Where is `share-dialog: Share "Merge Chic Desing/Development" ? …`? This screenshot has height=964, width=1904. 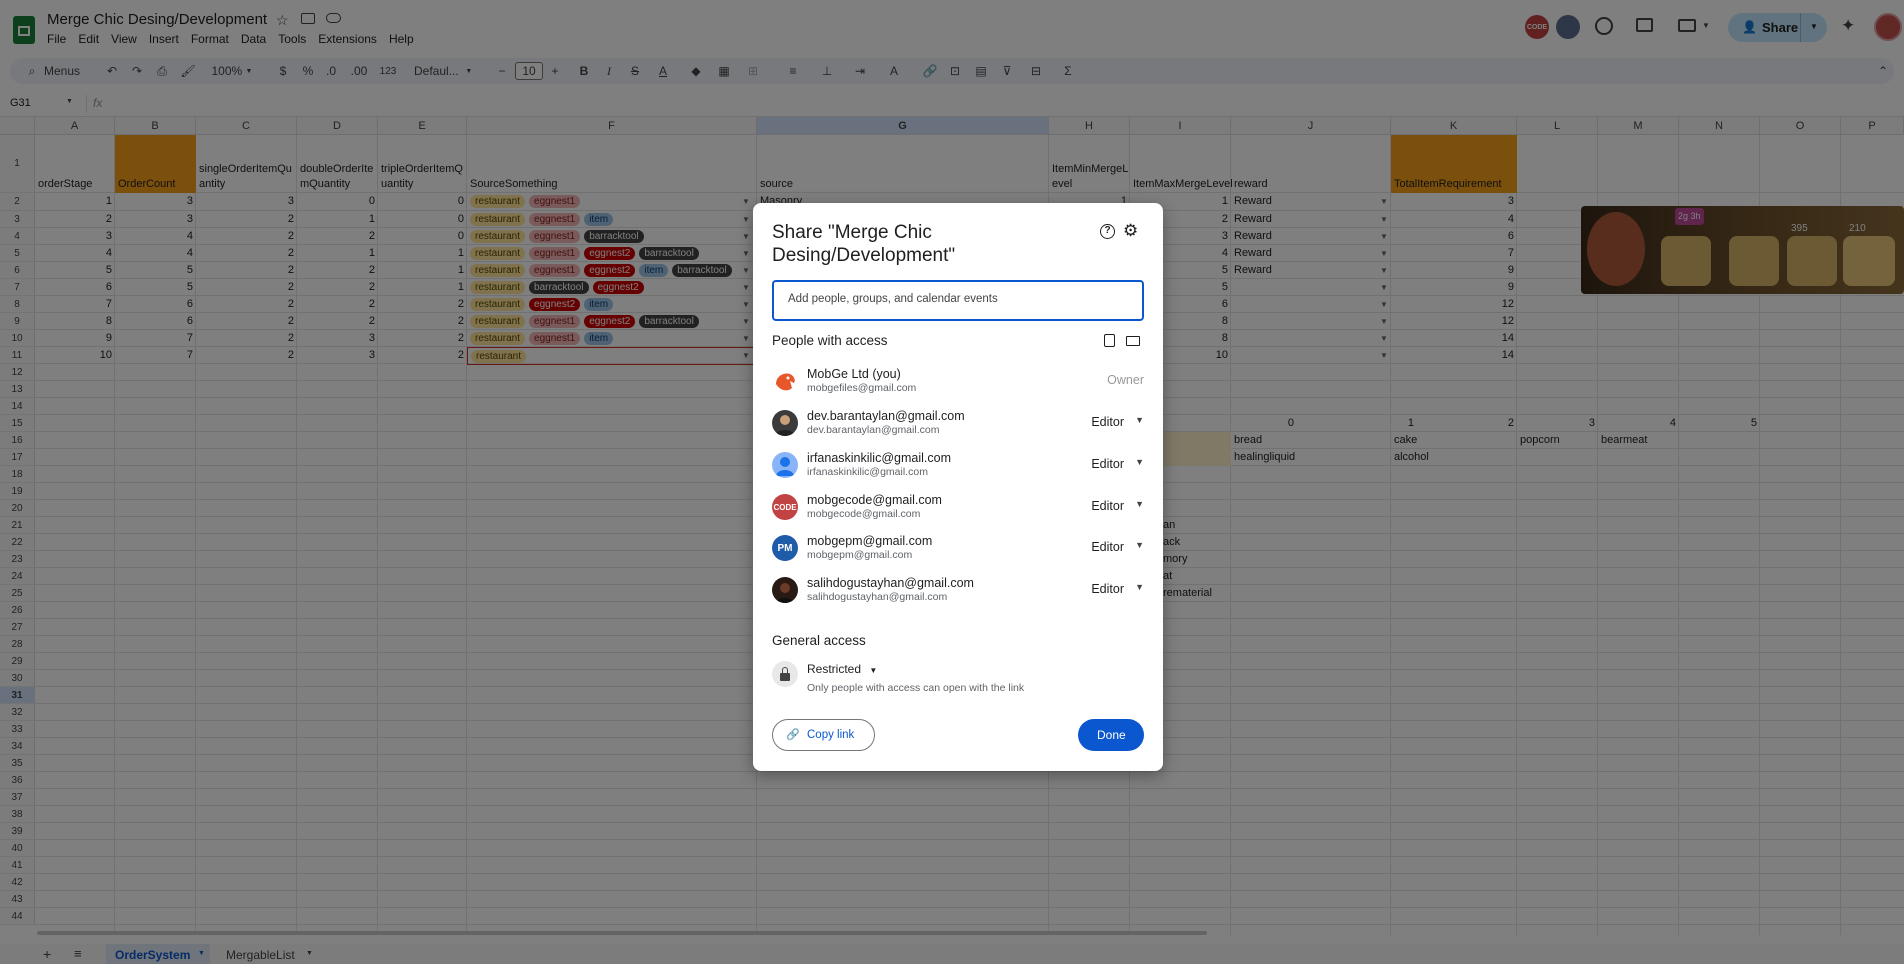 share-dialog: Share "Merge Chic Desing/Development" ? … is located at coordinates (958, 487).